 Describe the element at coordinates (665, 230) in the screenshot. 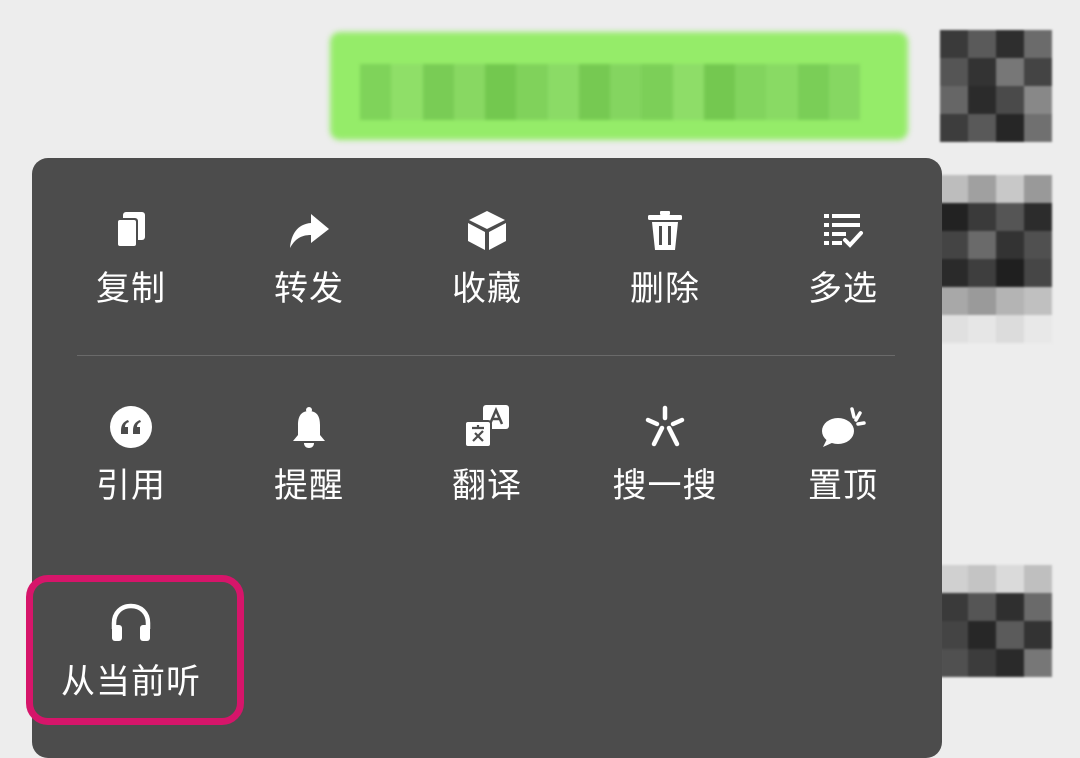

I see `delete-icon` at that location.